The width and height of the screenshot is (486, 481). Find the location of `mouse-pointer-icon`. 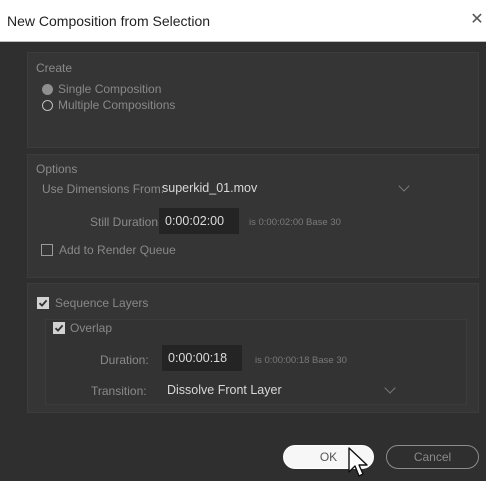

mouse-pointer-icon is located at coordinates (358, 462).